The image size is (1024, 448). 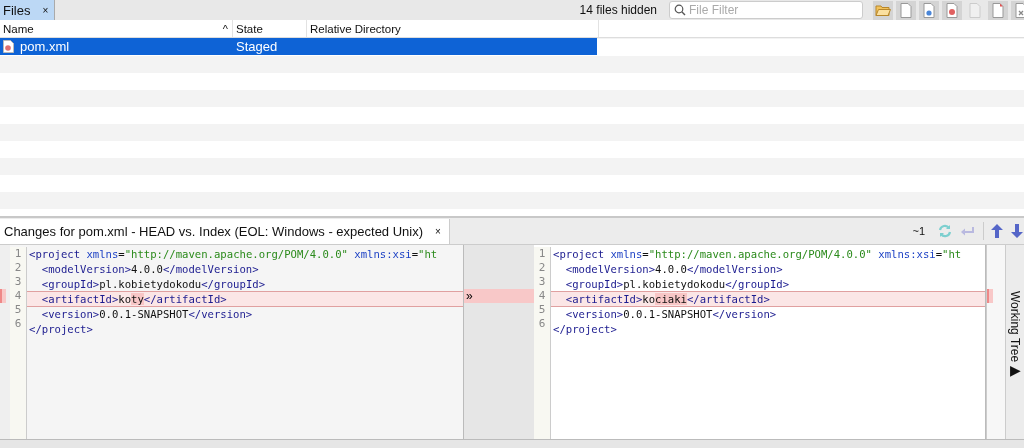 I want to click on column-header: State, so click(x=270, y=28).